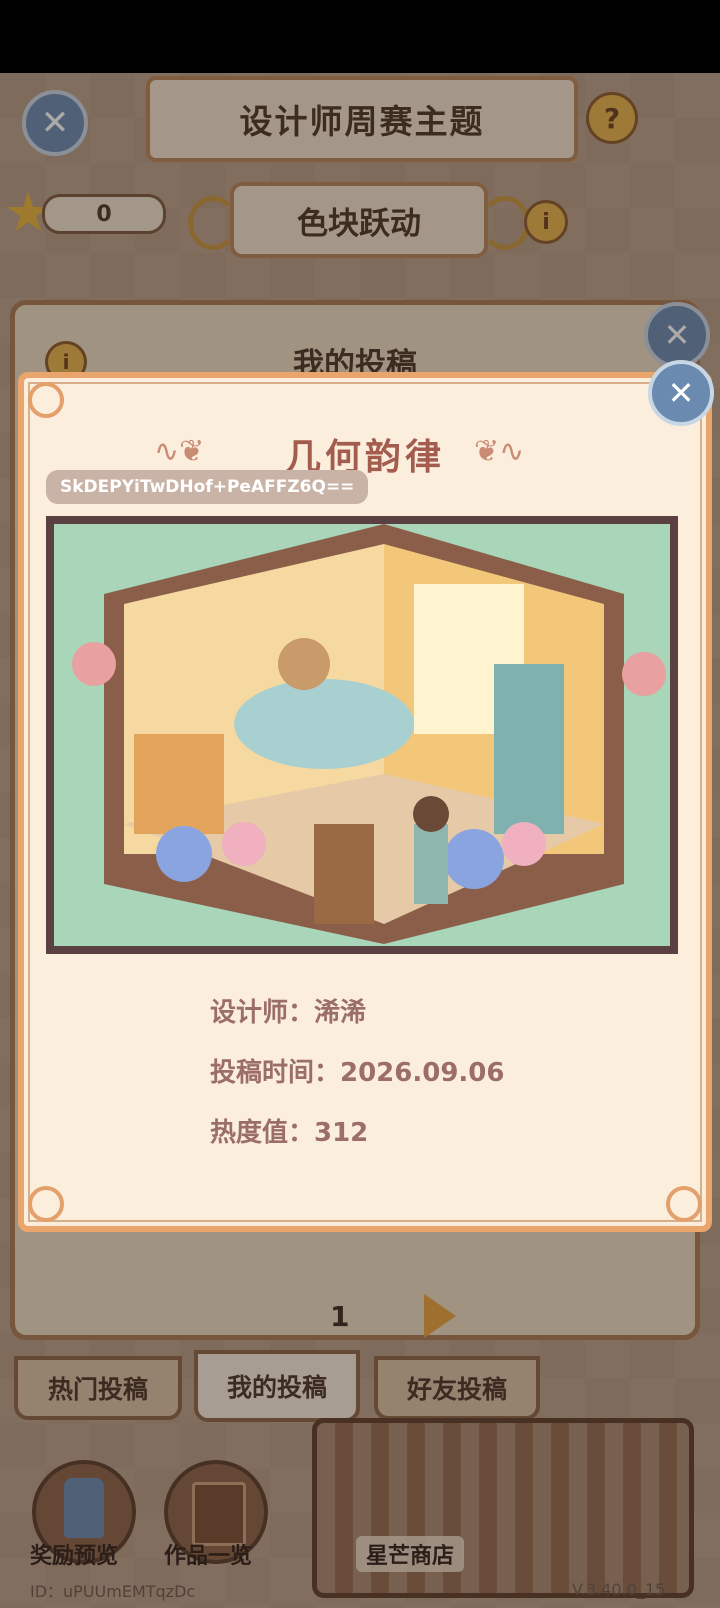 Image resolution: width=720 pixels, height=1608 pixels. What do you see at coordinates (499, 451) in the screenshot?
I see `flourish-right-icon: ❦∿` at bounding box center [499, 451].